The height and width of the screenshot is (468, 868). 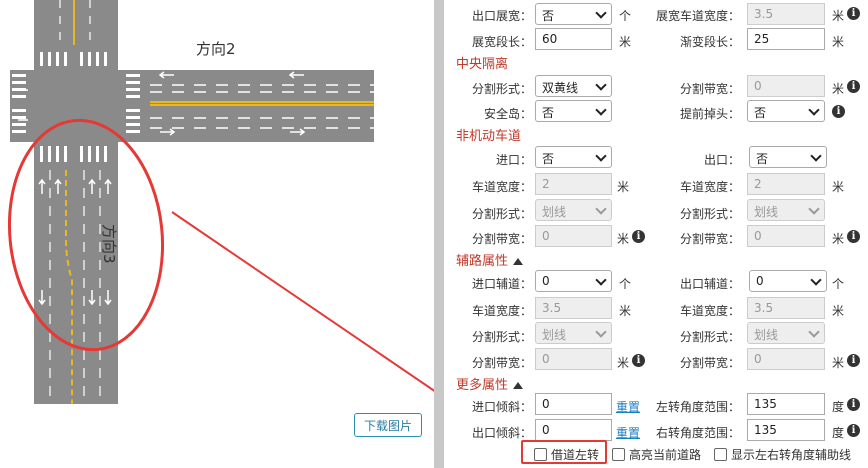 What do you see at coordinates (573, 281) in the screenshot?
I see `aux-entry-select: 0` at bounding box center [573, 281].